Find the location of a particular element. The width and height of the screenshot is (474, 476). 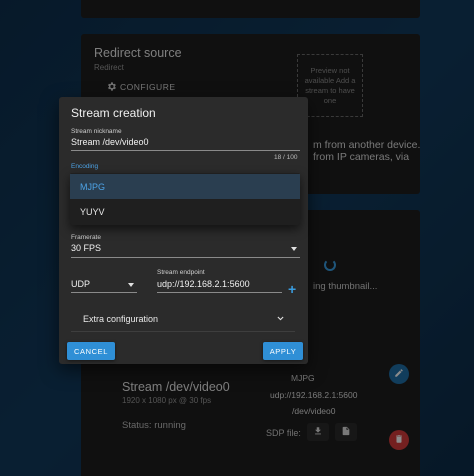

nickname-counter: 18 / 100 is located at coordinates (286, 157).